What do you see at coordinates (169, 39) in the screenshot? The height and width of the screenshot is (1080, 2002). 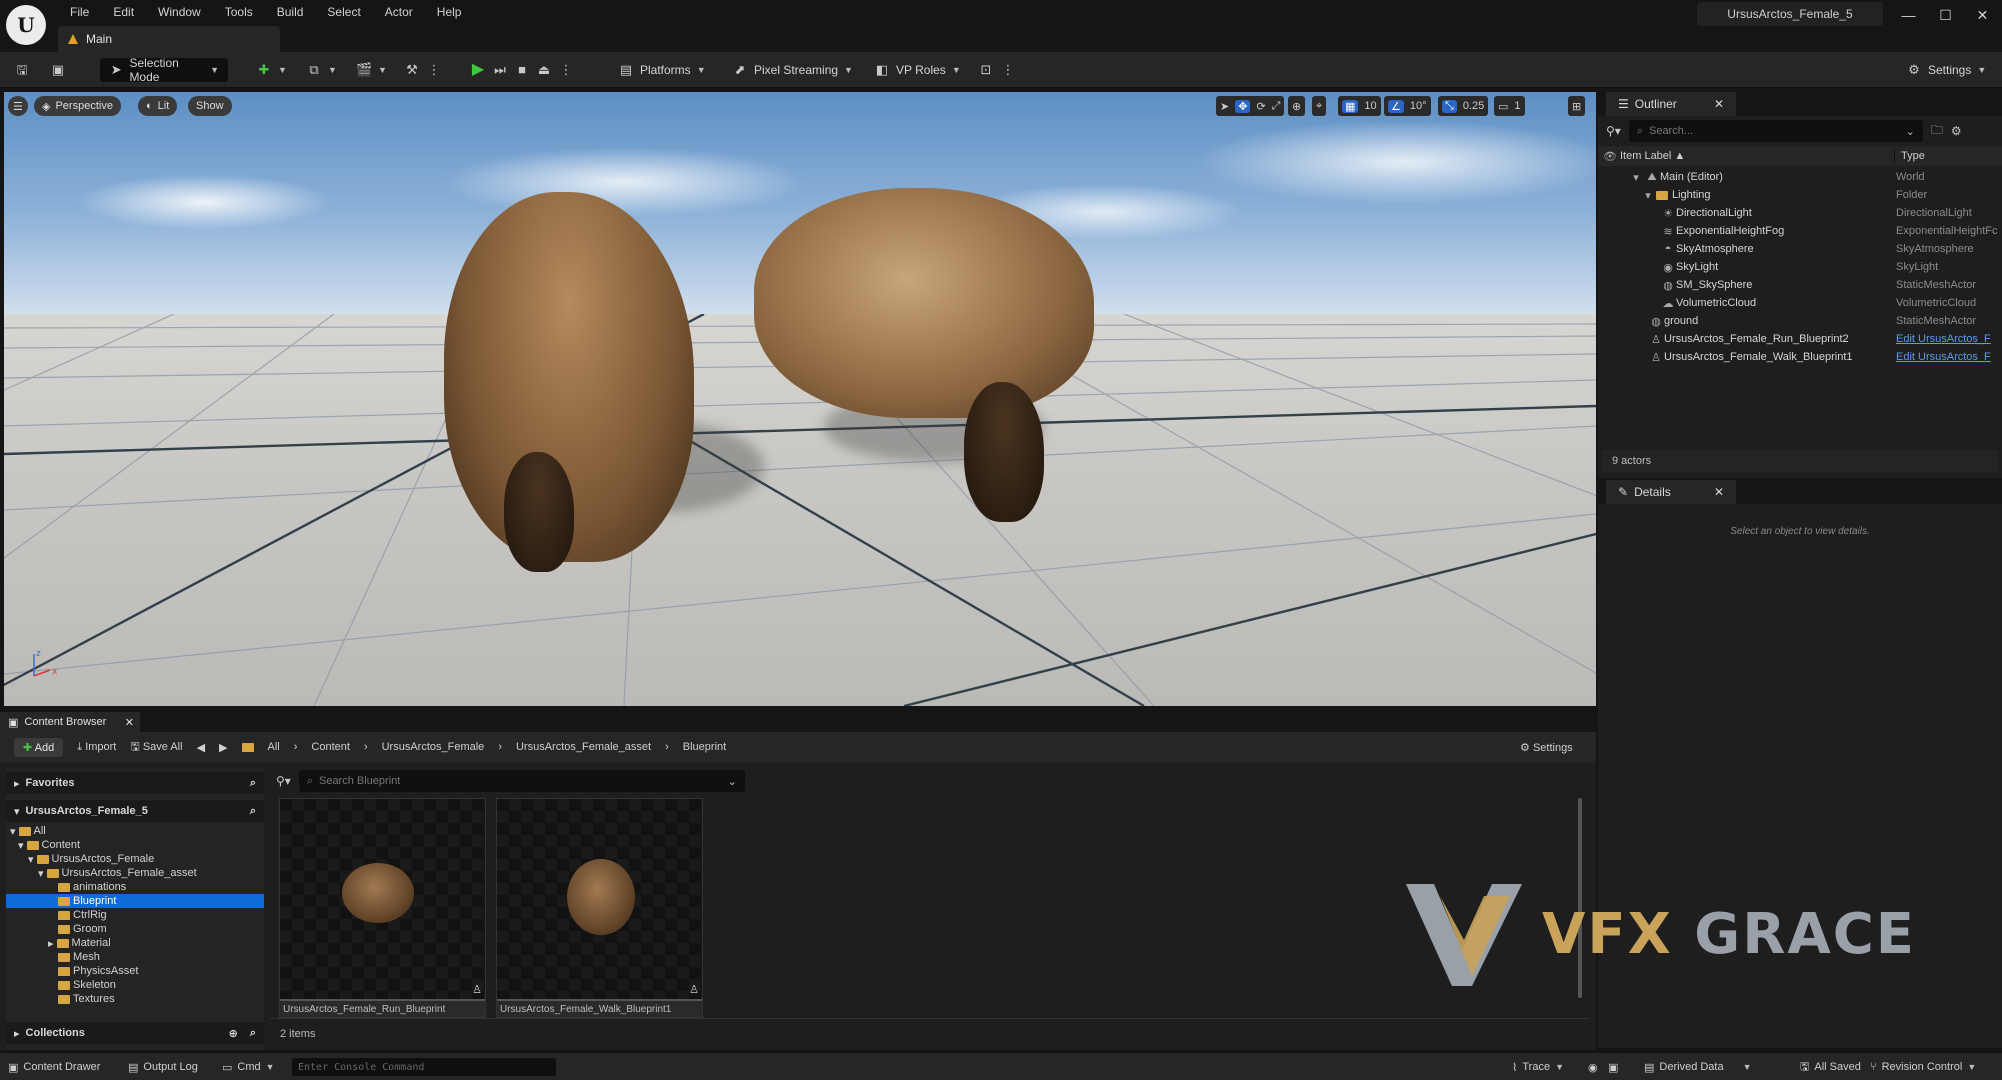 I see `level-tab: Main` at bounding box center [169, 39].